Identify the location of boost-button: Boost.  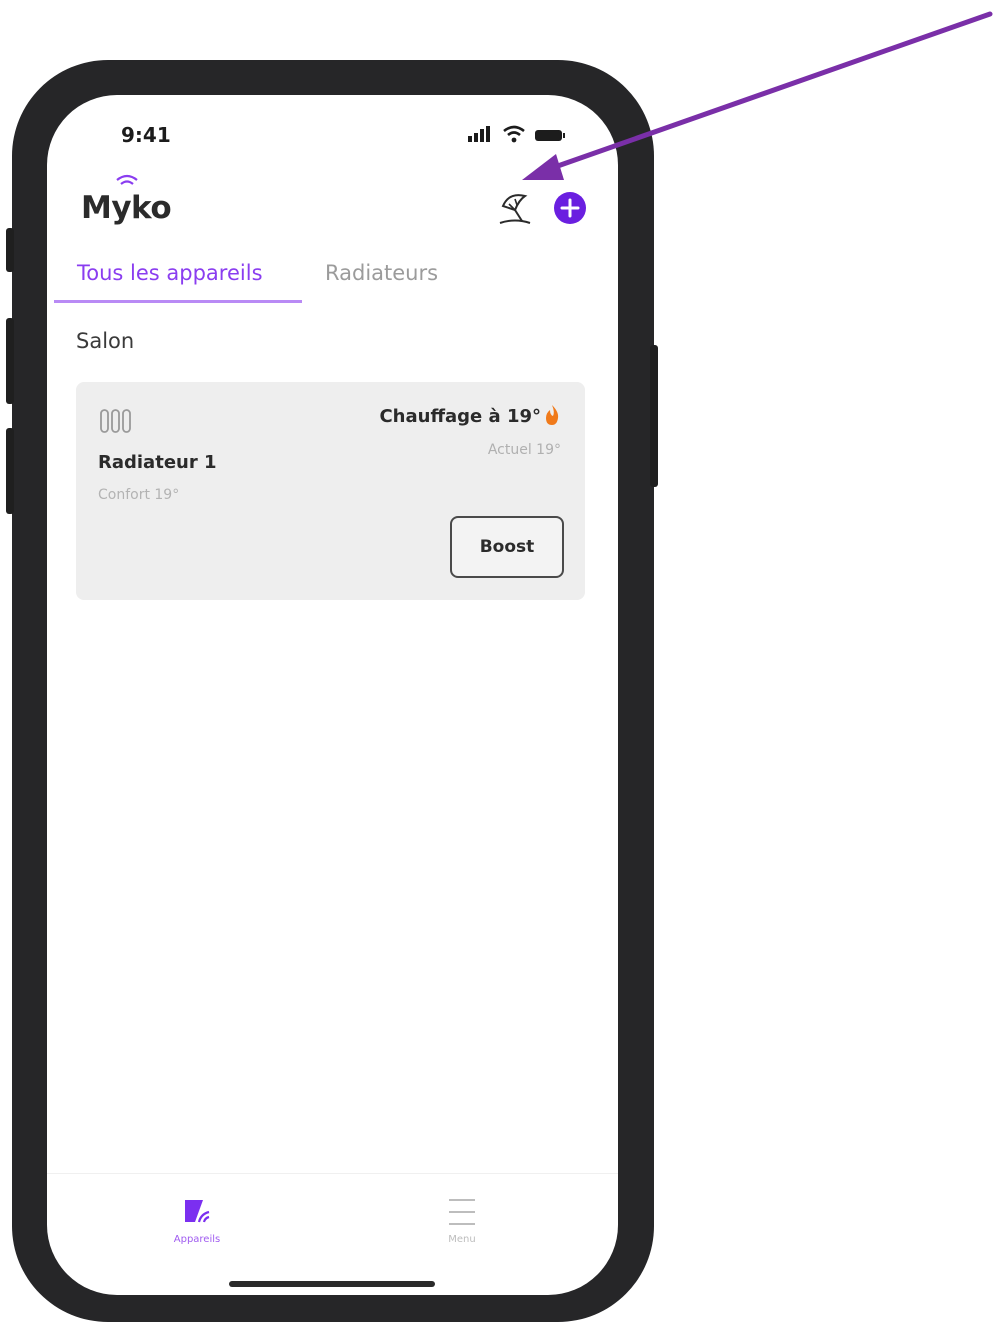
(507, 547).